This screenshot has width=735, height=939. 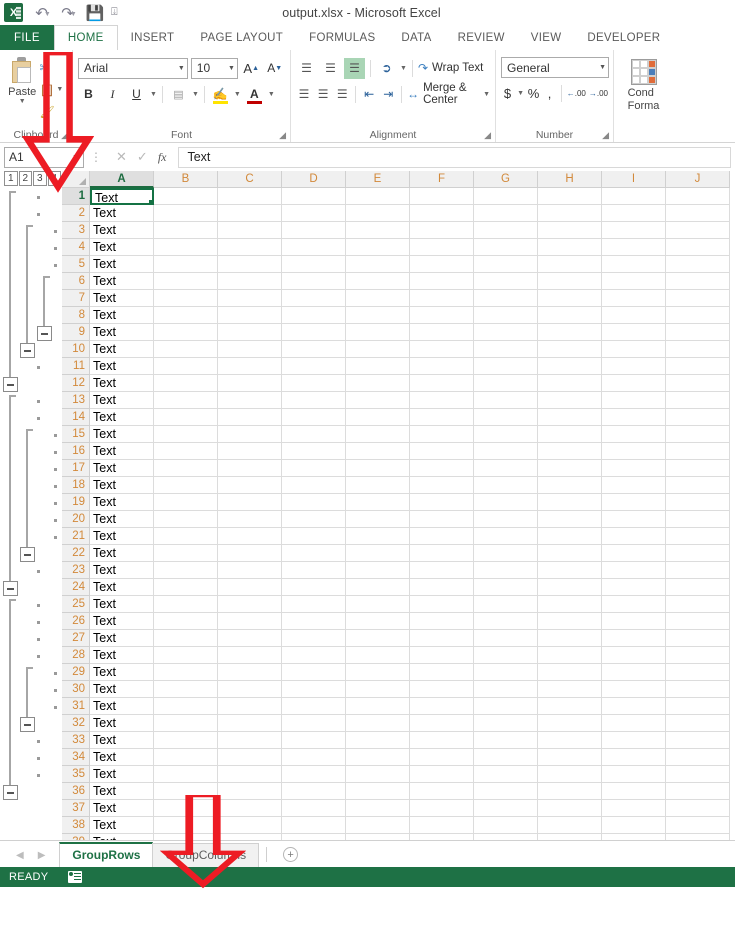 I want to click on decrease-decimal-icon: → .00, so click(x=598, y=93).